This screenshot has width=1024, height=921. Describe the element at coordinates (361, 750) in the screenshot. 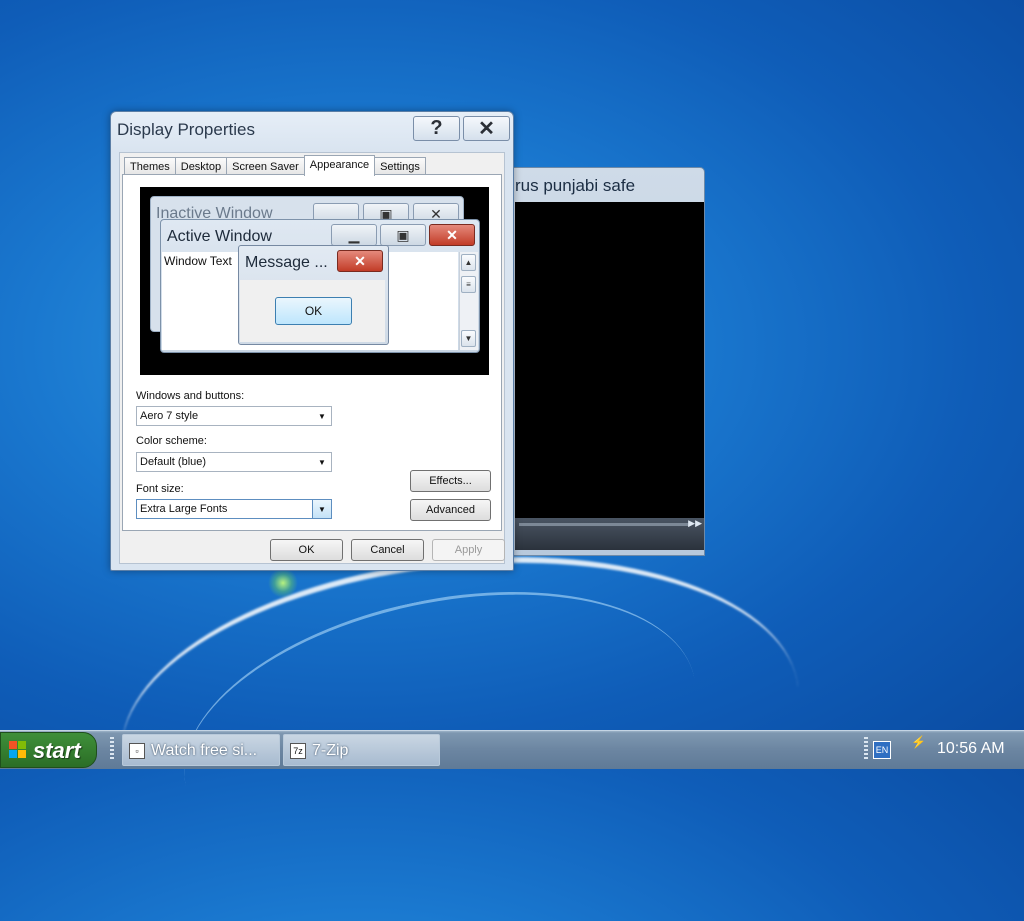

I see `taskbar-item-7zip: 7z 7-Zip` at that location.